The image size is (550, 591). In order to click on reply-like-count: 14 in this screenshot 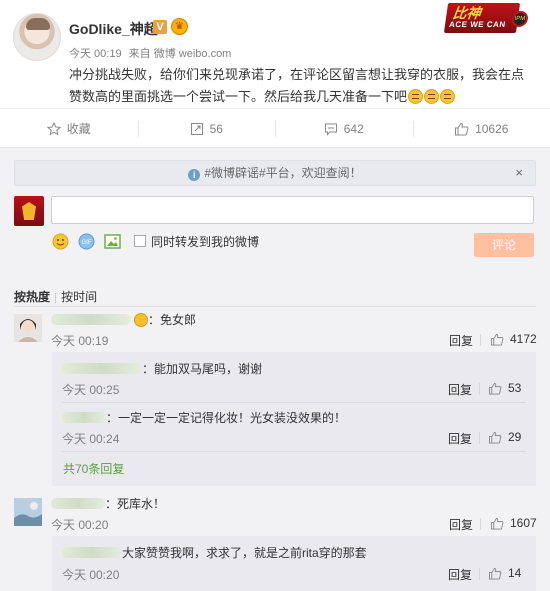, I will do `click(515, 573)`.